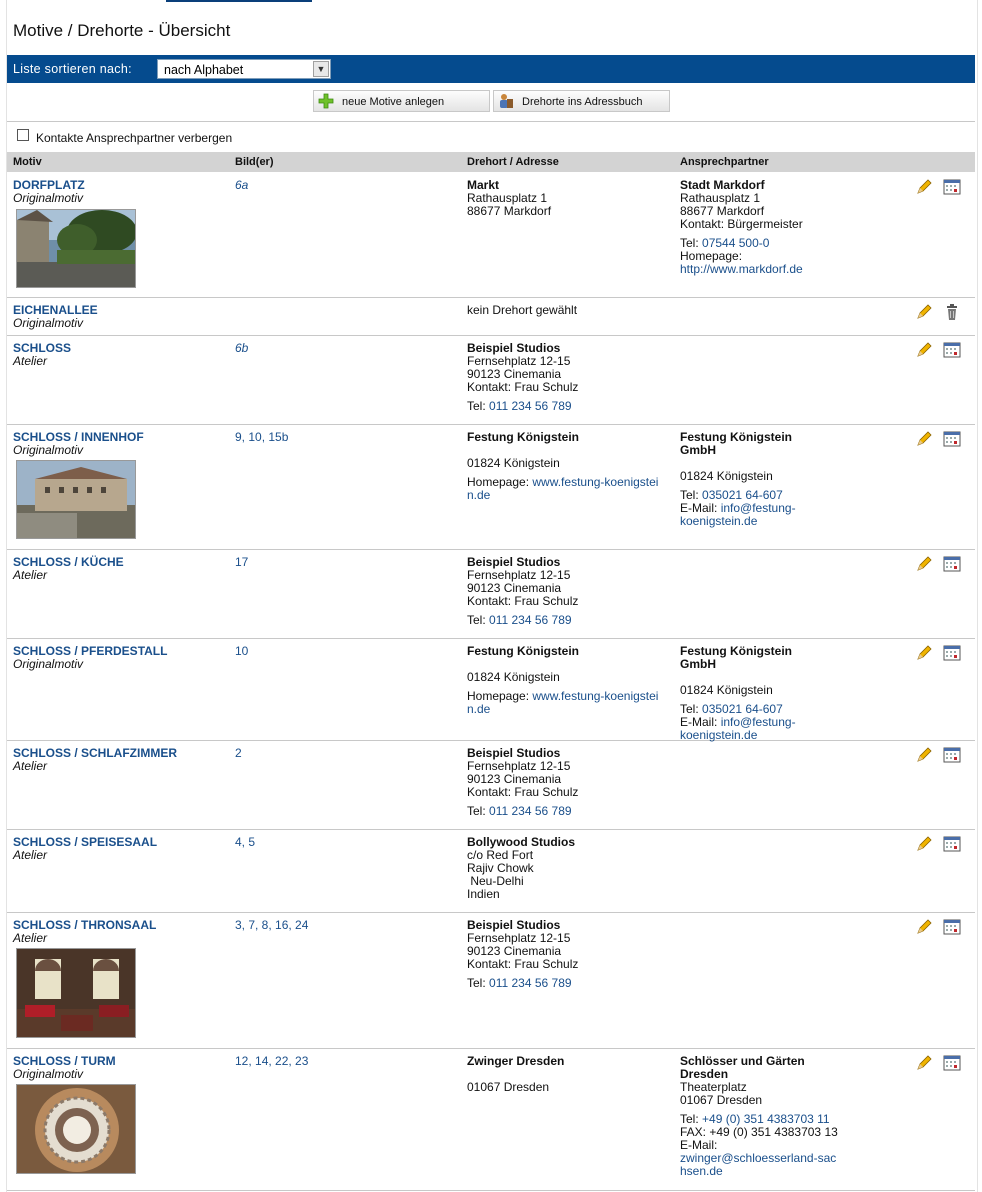  I want to click on addressbook-label: Drehorte ins Adressbuch, so click(582, 102).